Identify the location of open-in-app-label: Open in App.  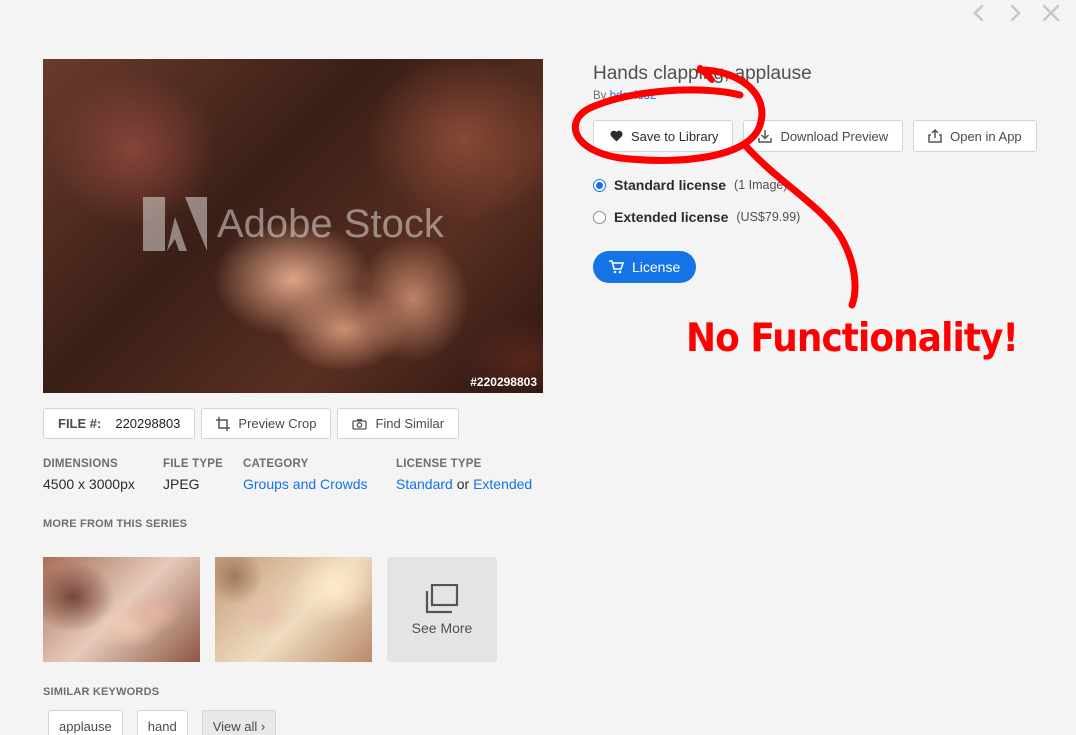
(986, 136).